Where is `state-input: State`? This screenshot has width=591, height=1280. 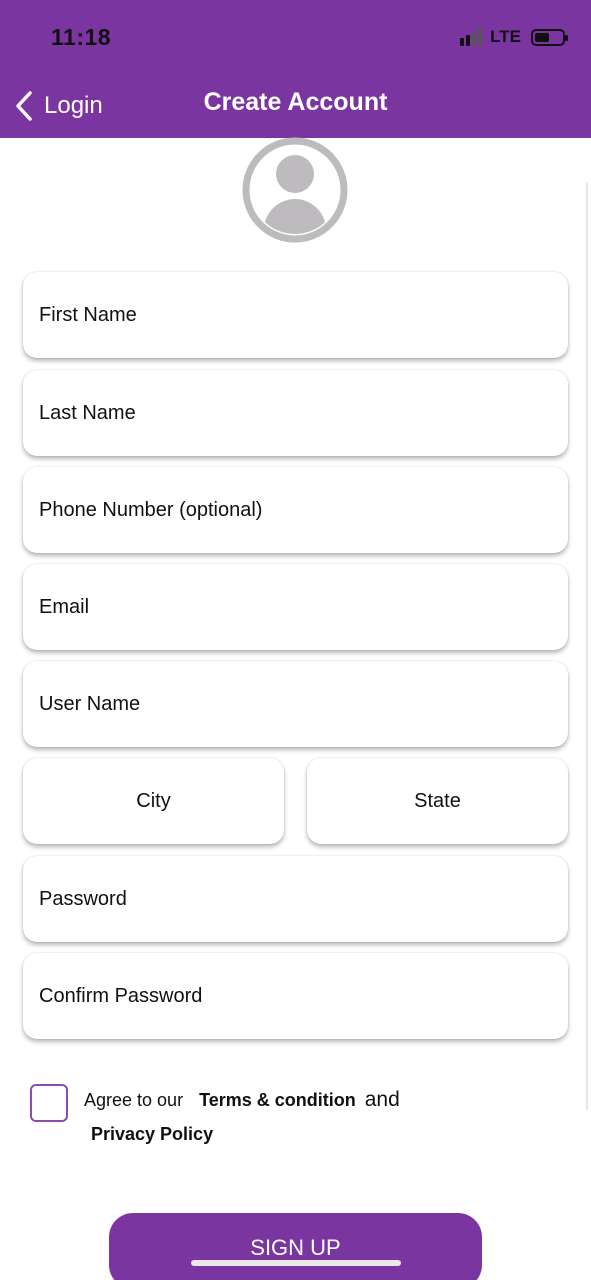 state-input: State is located at coordinates (437, 801).